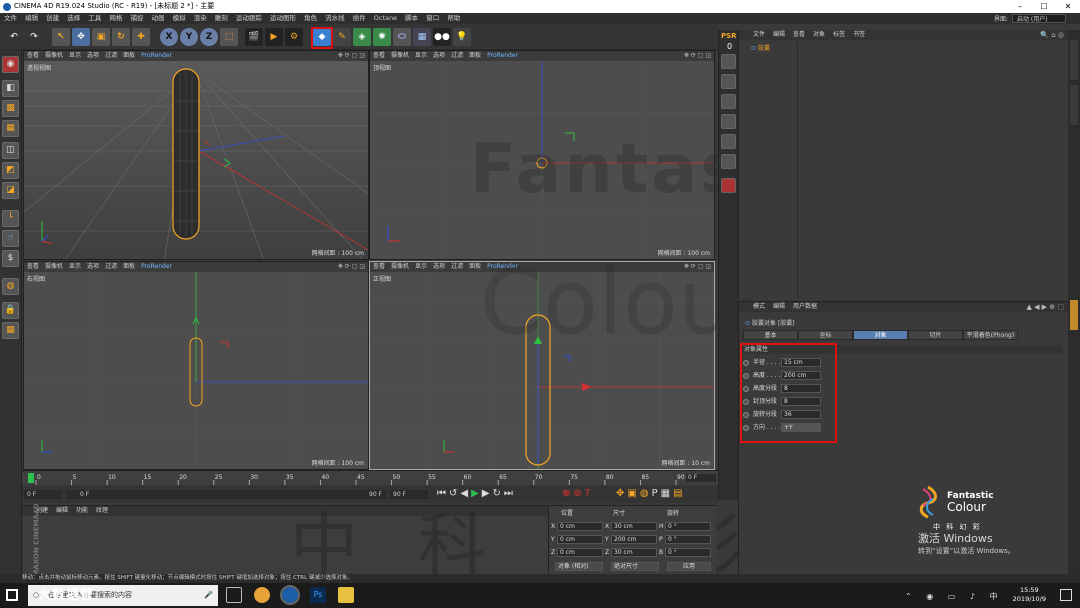 The image size is (1080, 608). What do you see at coordinates (346, 595) in the screenshot?
I see `file-explorer-icon` at bounding box center [346, 595].